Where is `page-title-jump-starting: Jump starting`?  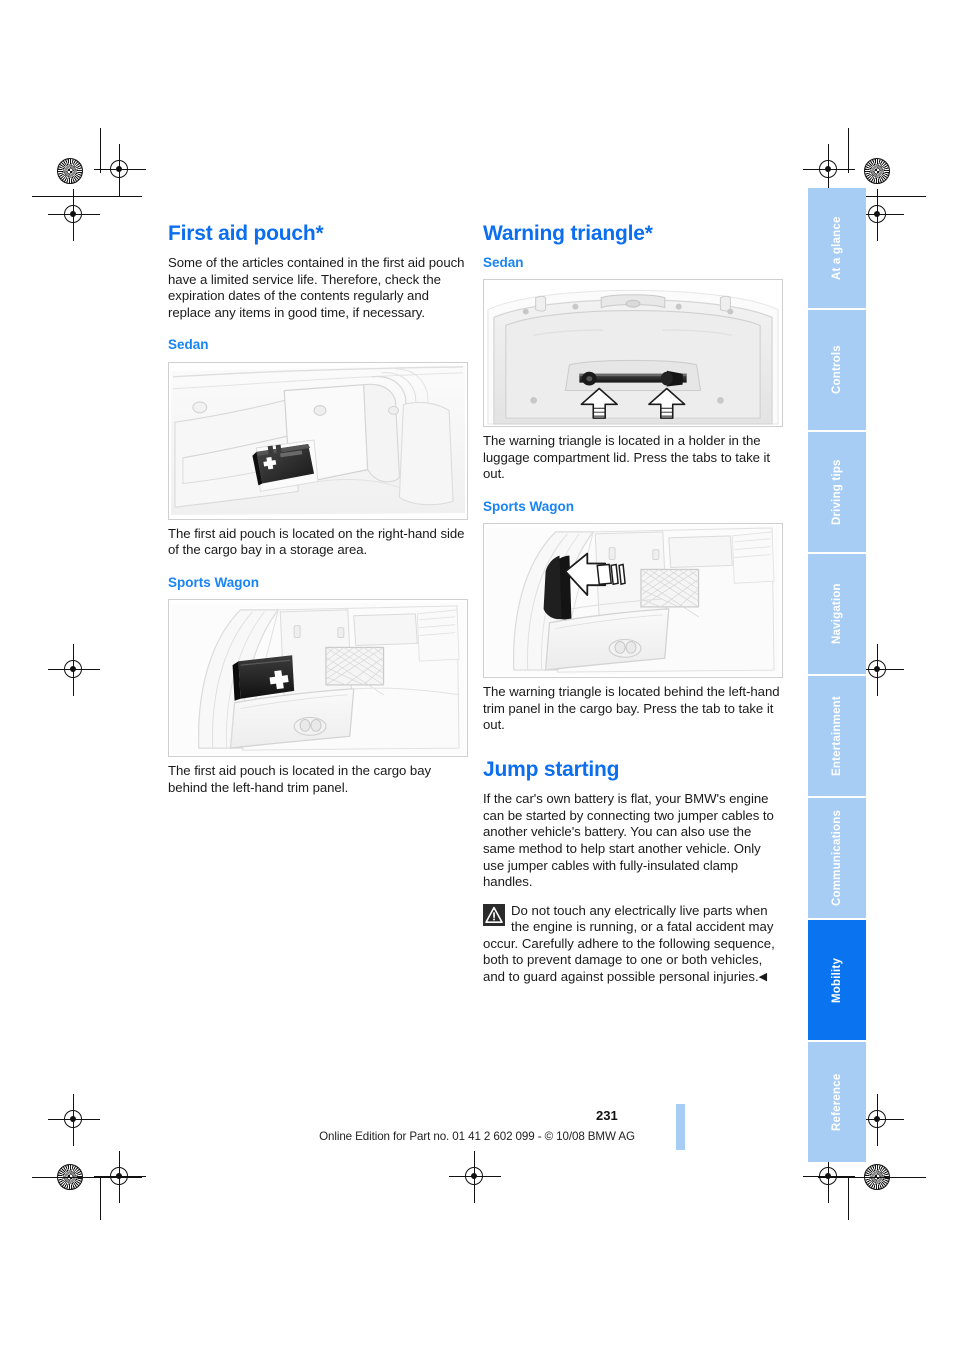
page-title-jump-starting: Jump starting is located at coordinates (551, 770).